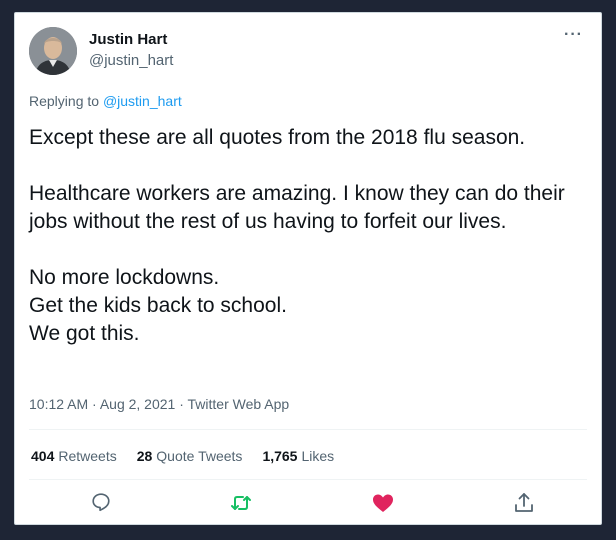 The height and width of the screenshot is (540, 616). Describe the element at coordinates (131, 60) in the screenshot. I see `author-handle: @justin_hart` at that location.